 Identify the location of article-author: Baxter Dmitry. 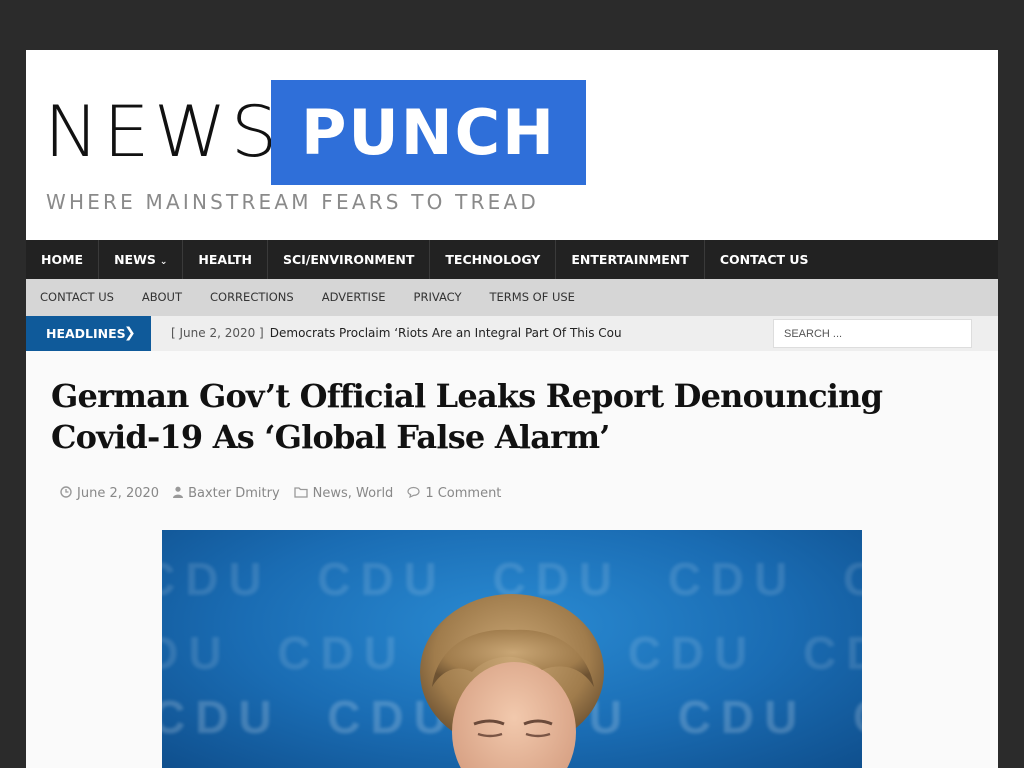
(234, 493).